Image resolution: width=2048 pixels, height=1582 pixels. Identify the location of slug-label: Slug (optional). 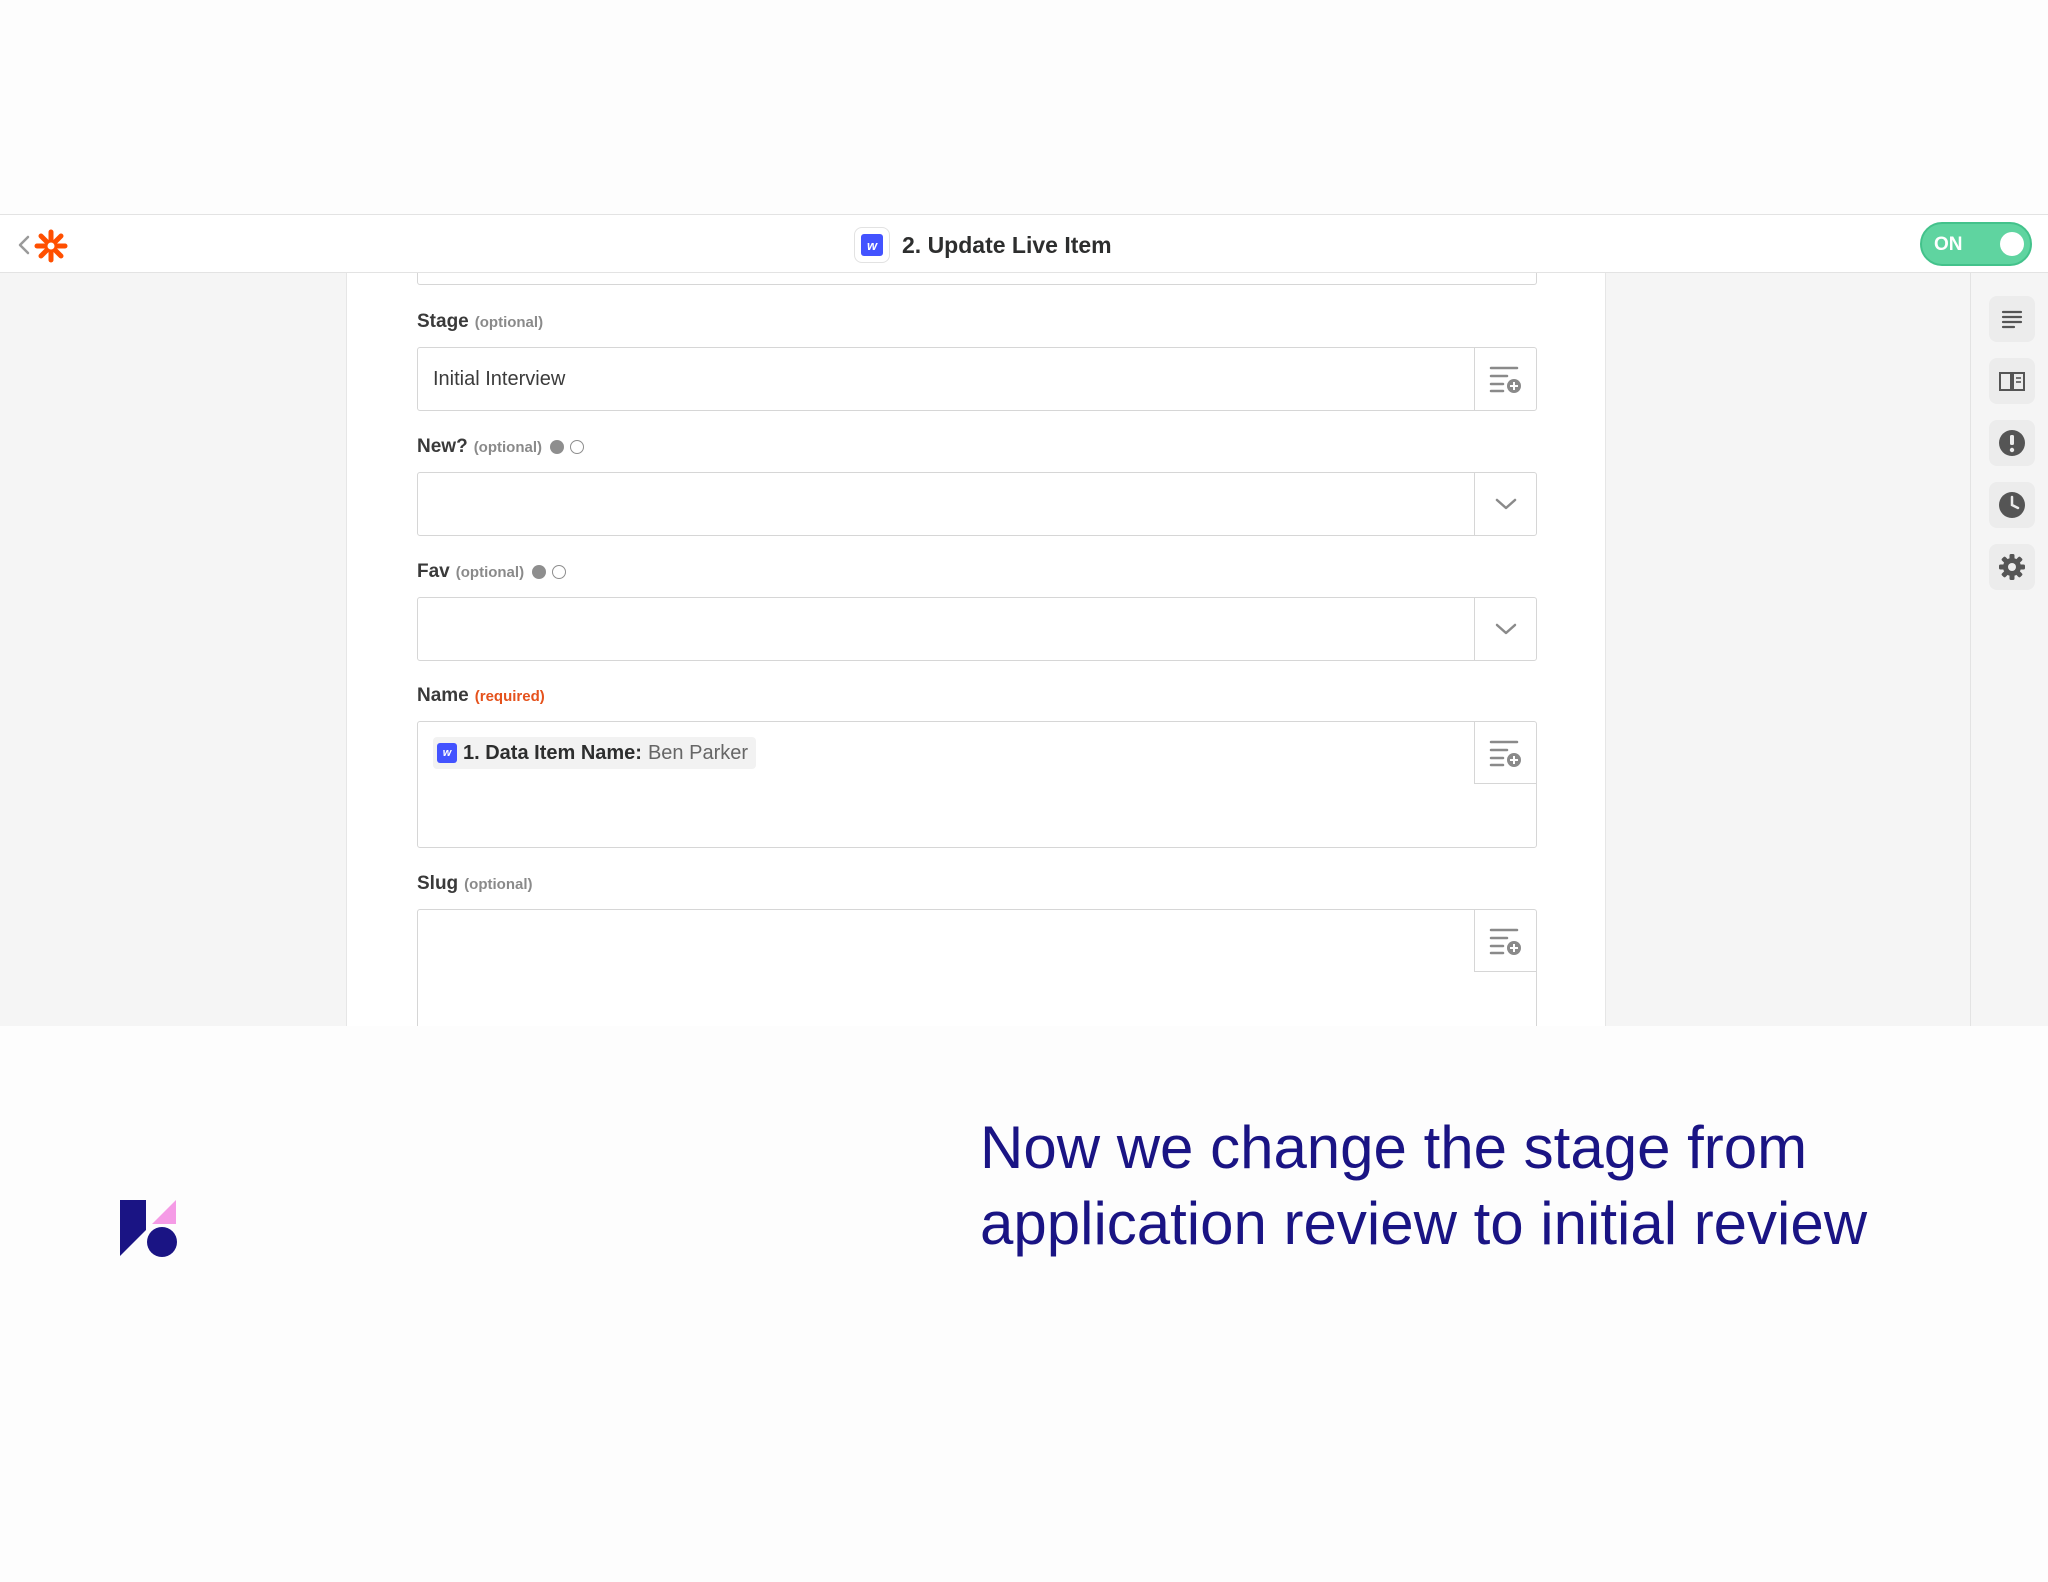
(475, 884).